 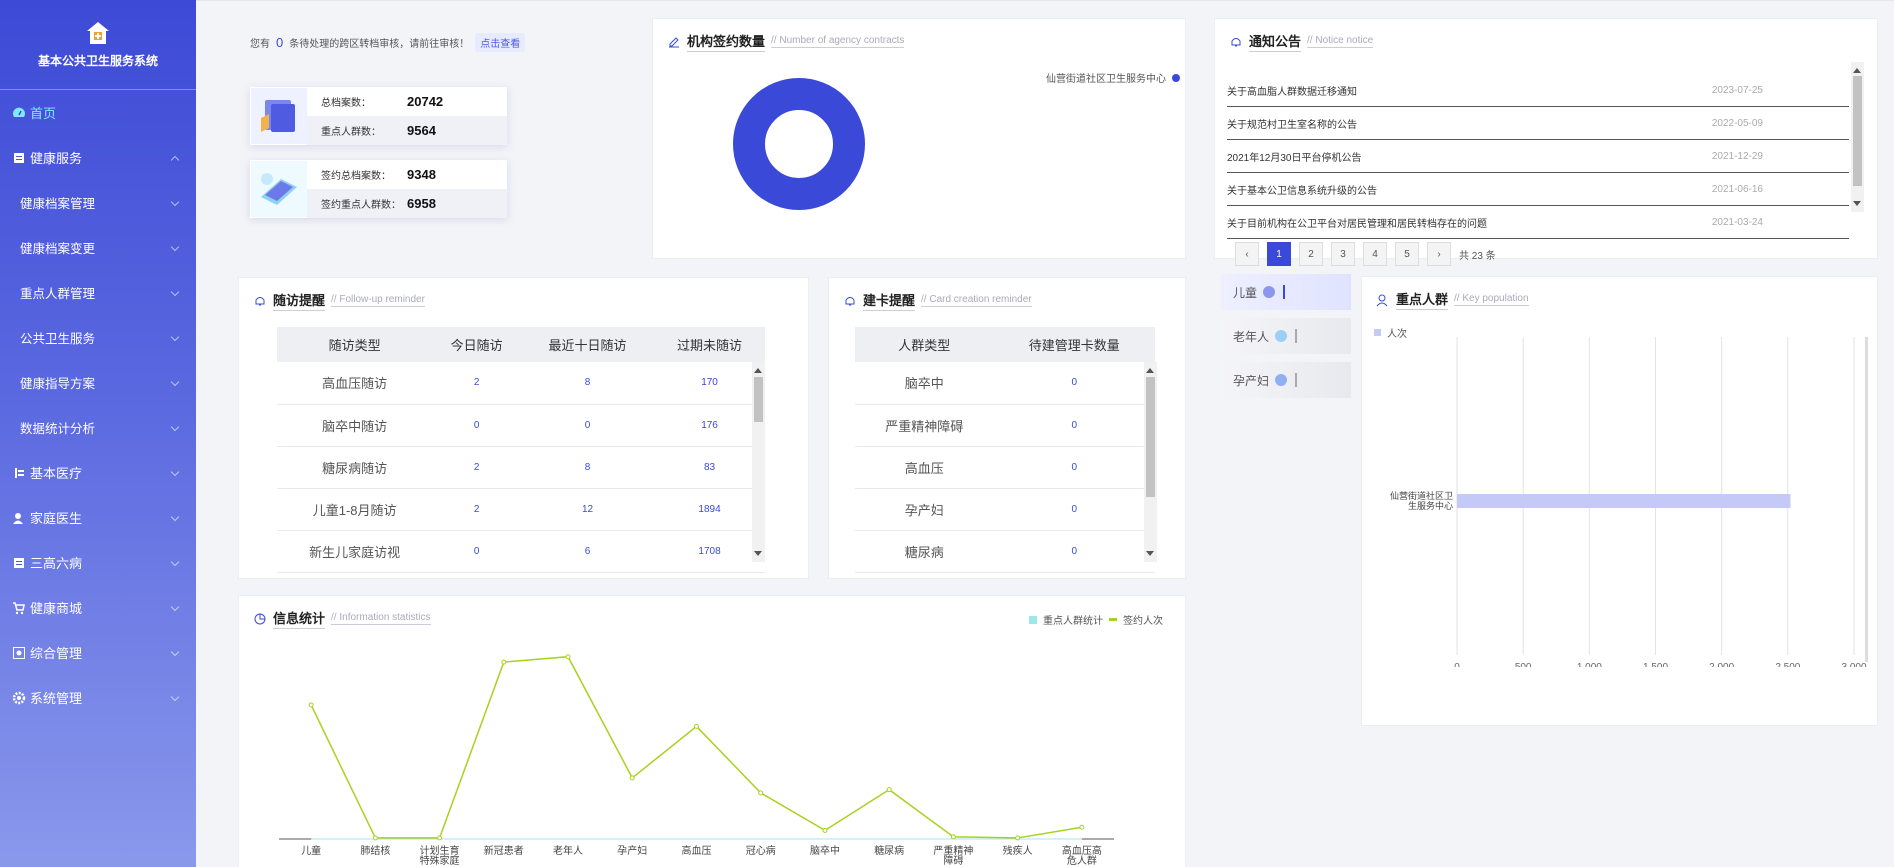 I want to click on table-row: 脑卒中随访 0 0 176, so click(x=521, y=425).